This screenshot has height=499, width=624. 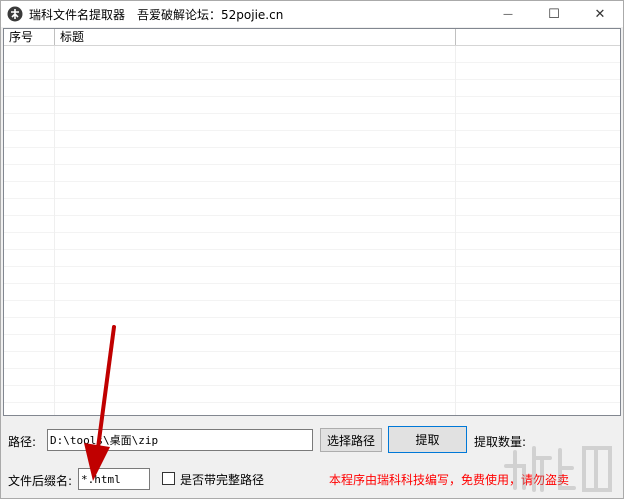 I want to click on maximize-button: ☐, so click(x=554, y=14).